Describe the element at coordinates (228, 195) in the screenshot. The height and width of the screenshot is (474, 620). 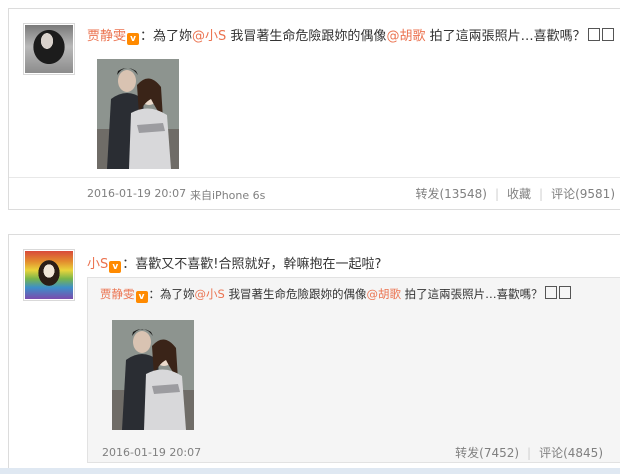
I see `post-source: 来自iPhone 6s` at that location.